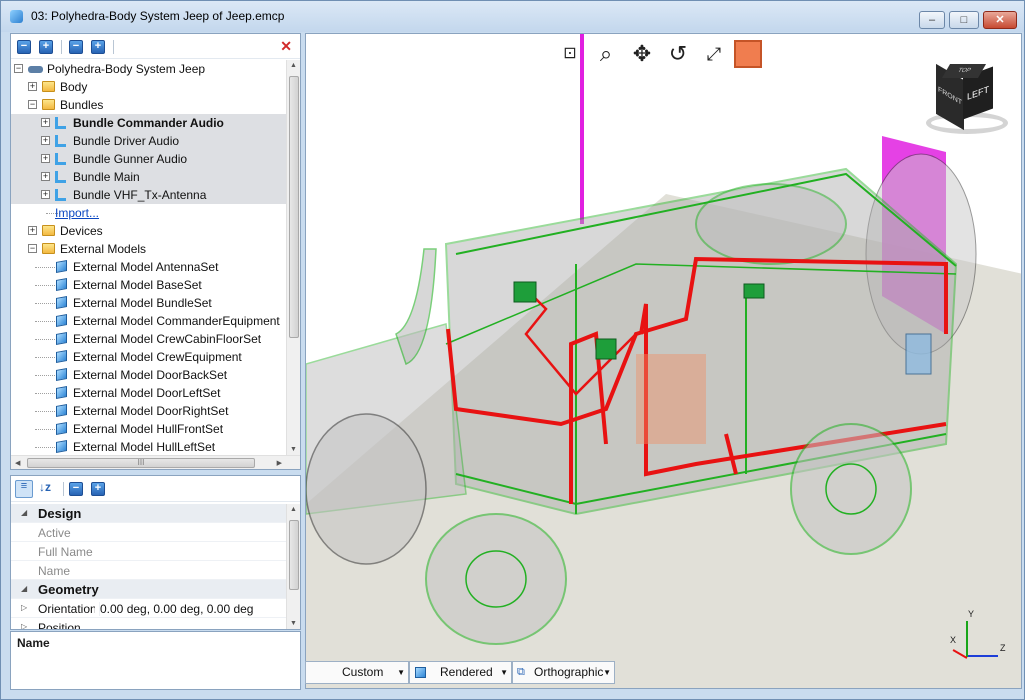 The image size is (1025, 700). I want to click on seat-panel, so click(671, 399).